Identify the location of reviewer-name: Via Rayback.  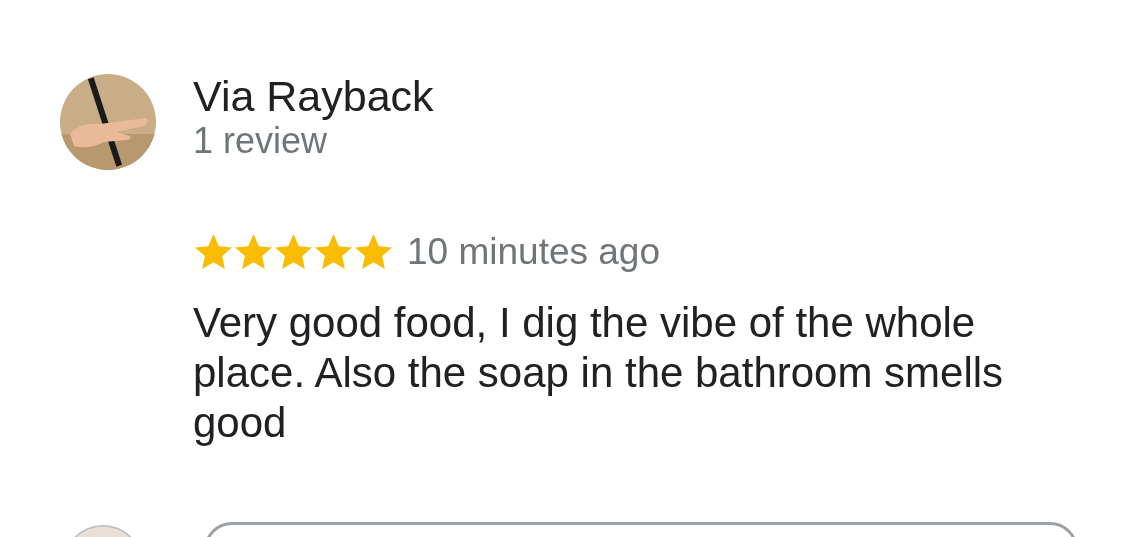
(313, 96).